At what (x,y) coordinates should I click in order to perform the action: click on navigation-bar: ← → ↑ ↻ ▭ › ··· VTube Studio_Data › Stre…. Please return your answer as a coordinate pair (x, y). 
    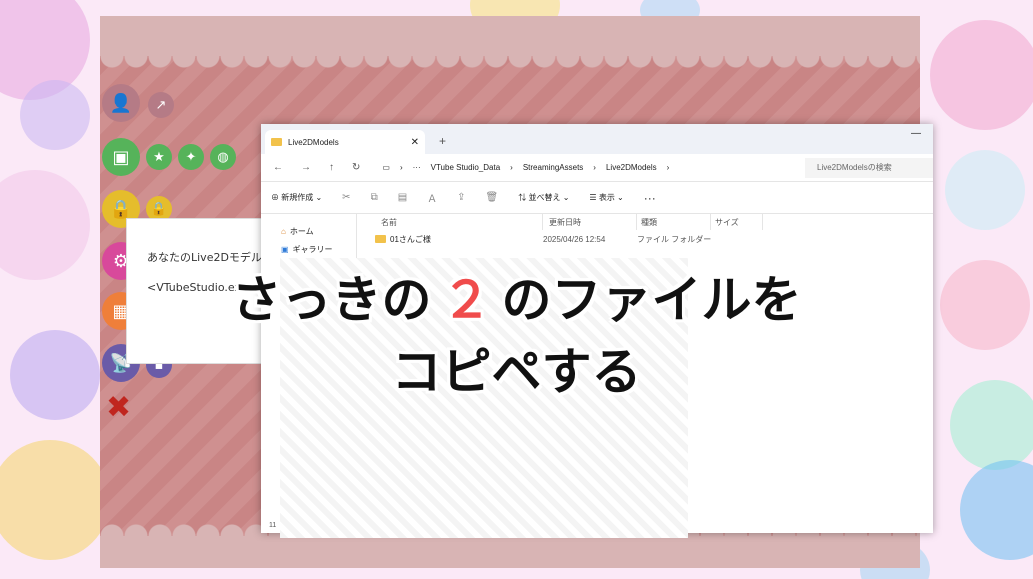
    Looking at the image, I should click on (597, 168).